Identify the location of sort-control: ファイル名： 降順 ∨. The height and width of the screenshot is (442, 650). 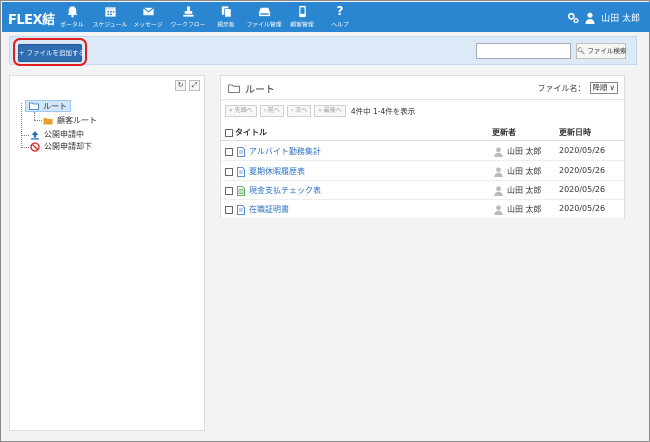
(578, 88).